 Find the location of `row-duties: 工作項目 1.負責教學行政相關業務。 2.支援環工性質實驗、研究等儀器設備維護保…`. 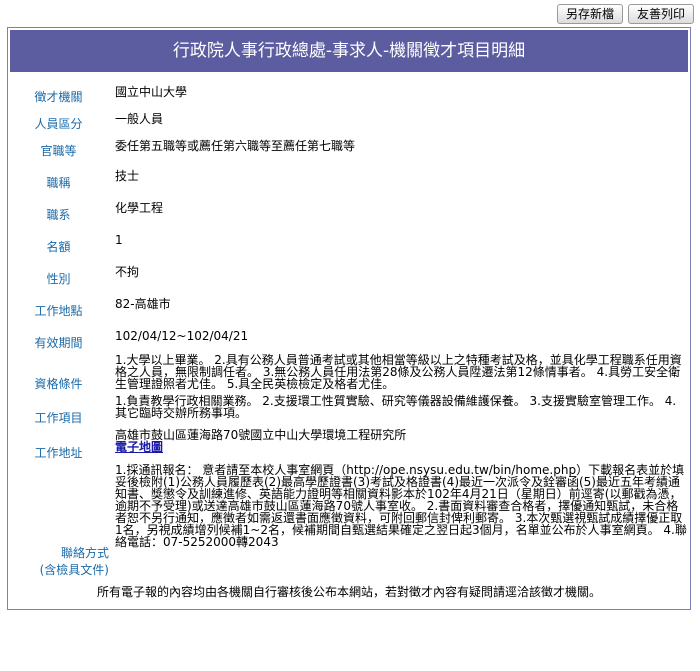

row-duties: 工作項目 1.負責教學行政相關業務。 2.支援環工性質實驗、研究等儀器設備維護保… is located at coordinates (349, 410).